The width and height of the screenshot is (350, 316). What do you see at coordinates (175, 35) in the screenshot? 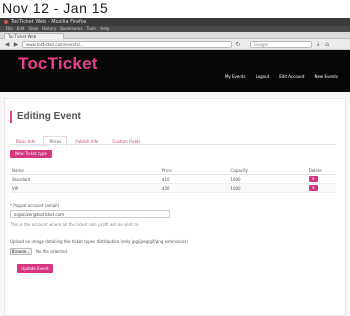
I see `browser-tabbar: TocTicket Web` at bounding box center [175, 35].